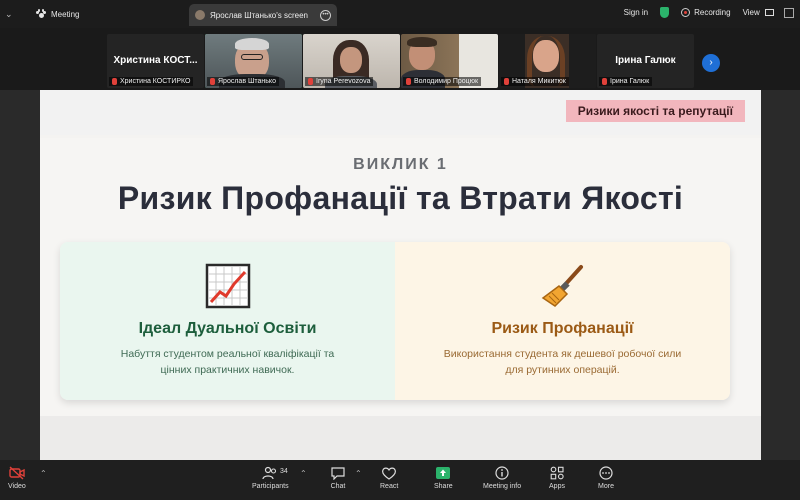 The width and height of the screenshot is (800, 500). I want to click on meeting-label: Meeting, so click(65, 14).